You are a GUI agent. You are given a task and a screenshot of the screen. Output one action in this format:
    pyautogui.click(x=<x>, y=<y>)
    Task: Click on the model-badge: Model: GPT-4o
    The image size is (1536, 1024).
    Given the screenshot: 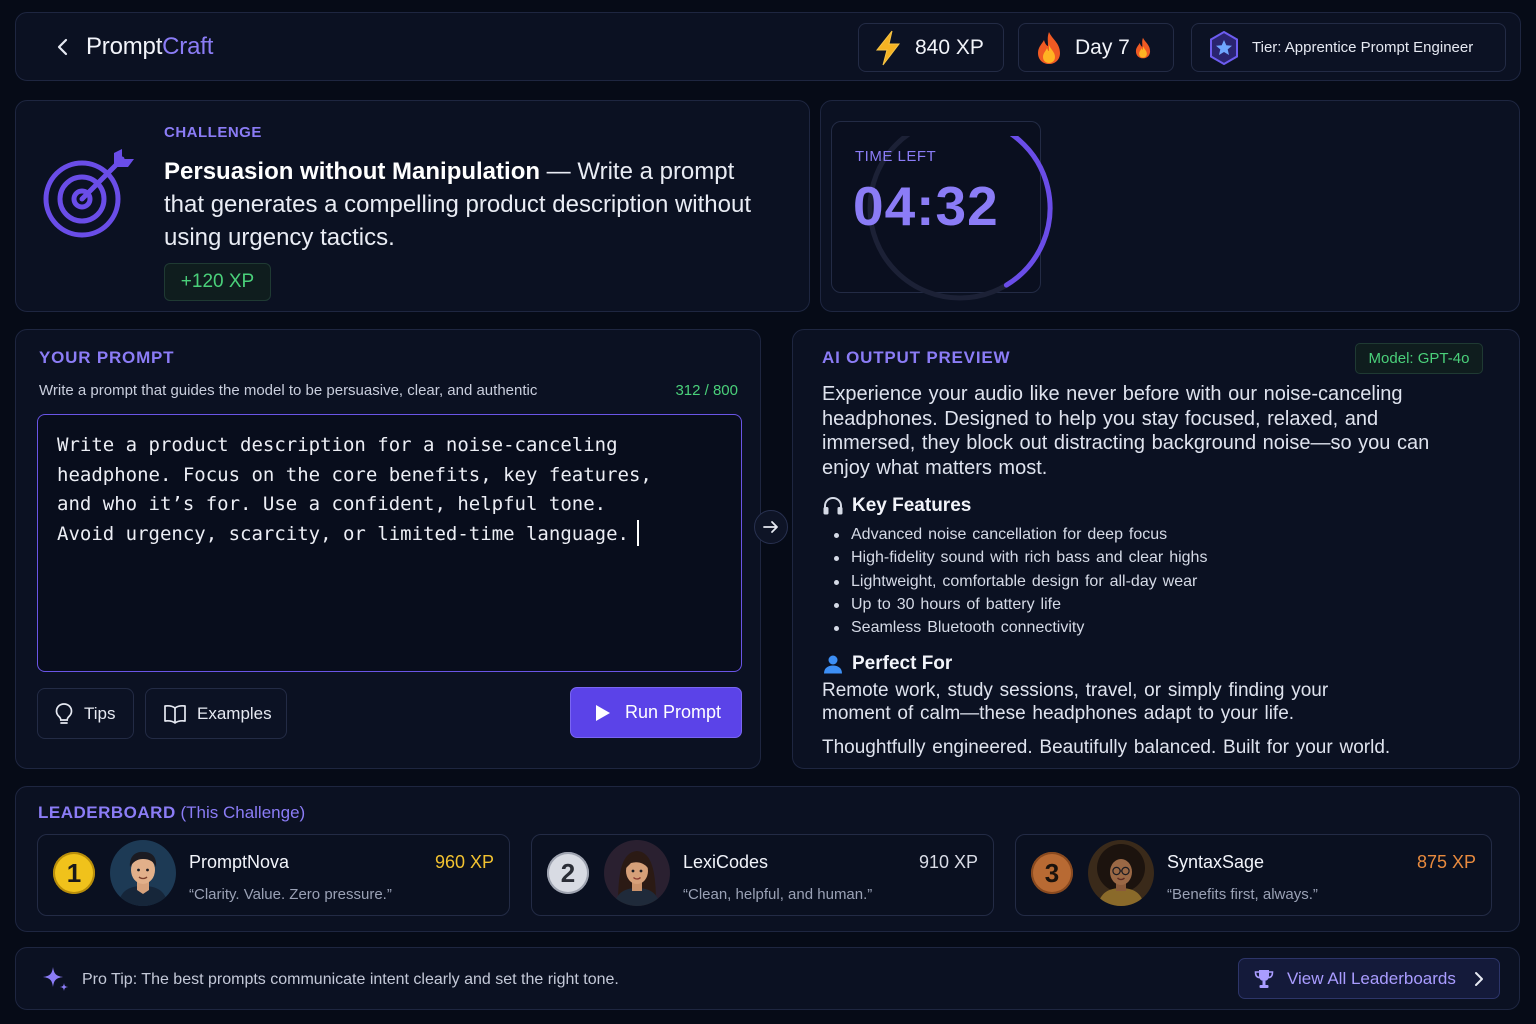 What is the action you would take?
    pyautogui.click(x=1419, y=358)
    